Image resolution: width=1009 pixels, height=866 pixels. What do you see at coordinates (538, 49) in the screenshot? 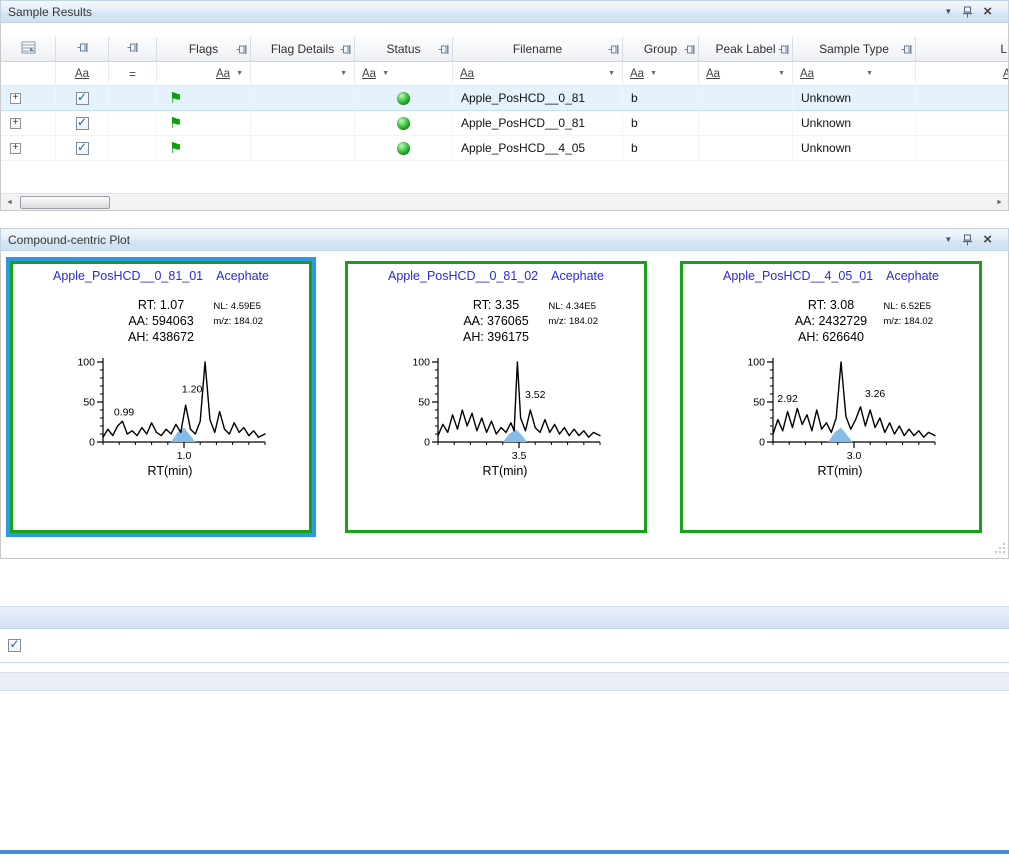
I see `header-filename: Filename` at bounding box center [538, 49].